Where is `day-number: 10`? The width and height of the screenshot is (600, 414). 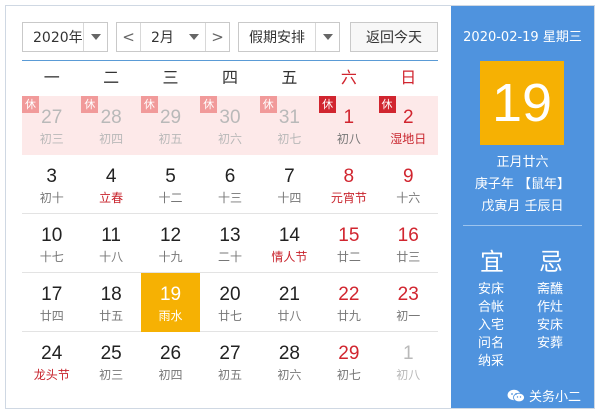
day-number: 10 is located at coordinates (52, 235).